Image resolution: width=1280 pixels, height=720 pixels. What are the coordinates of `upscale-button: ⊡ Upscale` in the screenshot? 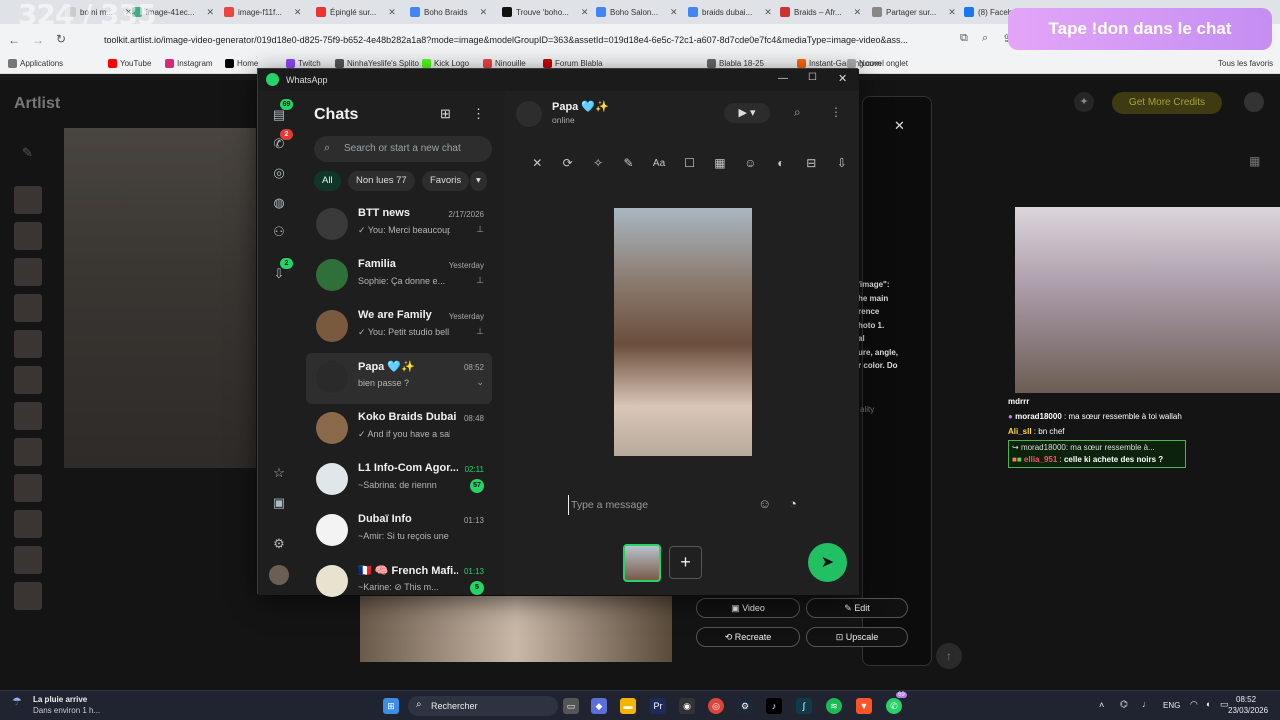 It's located at (857, 637).